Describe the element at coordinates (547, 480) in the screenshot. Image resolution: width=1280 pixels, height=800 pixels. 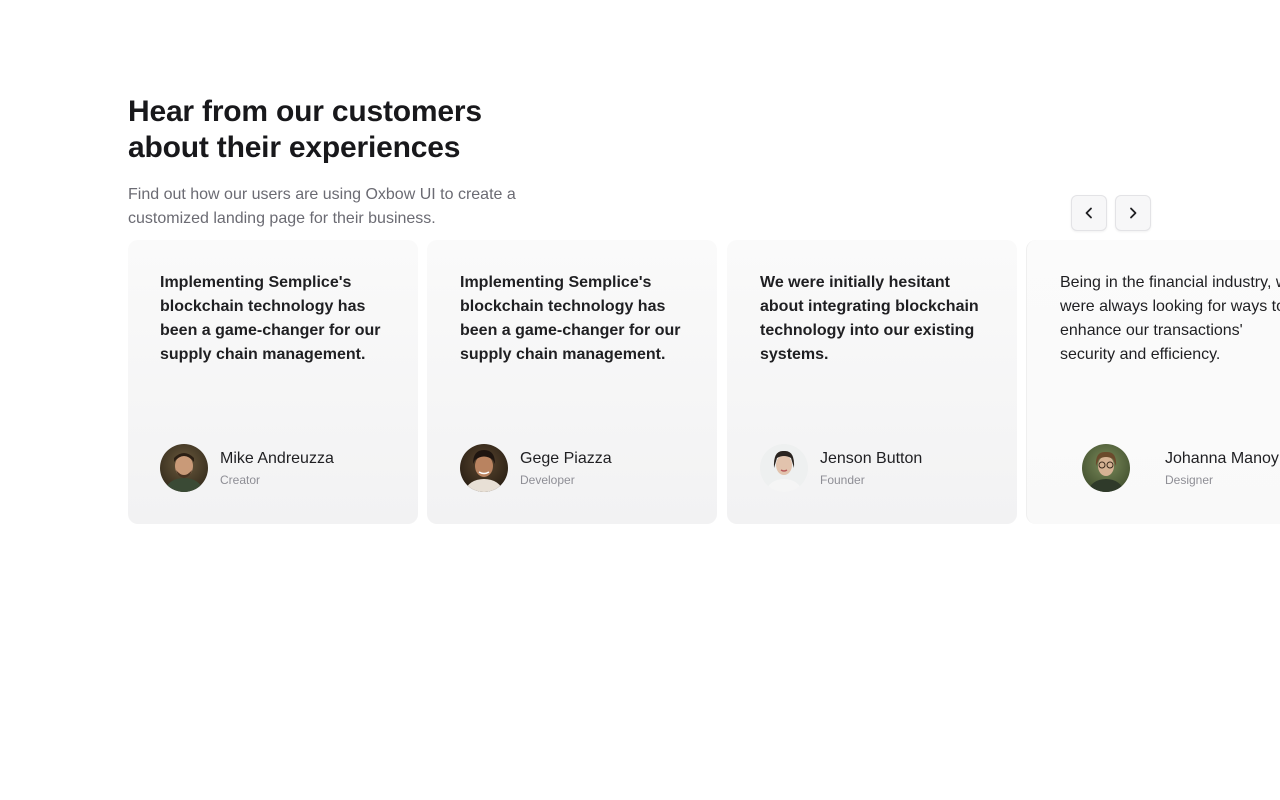
I see `person-role: Developer` at that location.